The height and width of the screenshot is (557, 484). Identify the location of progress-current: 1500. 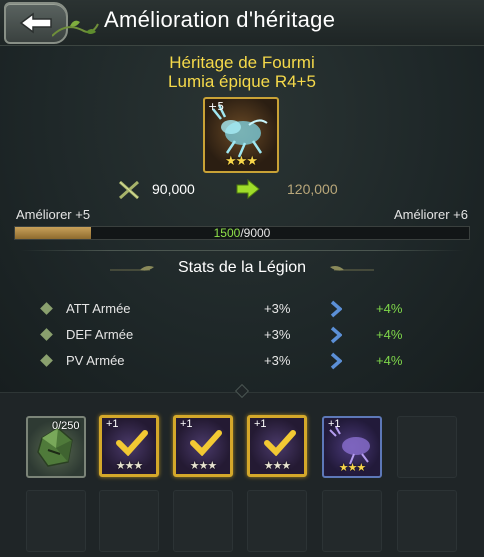
(227, 233).